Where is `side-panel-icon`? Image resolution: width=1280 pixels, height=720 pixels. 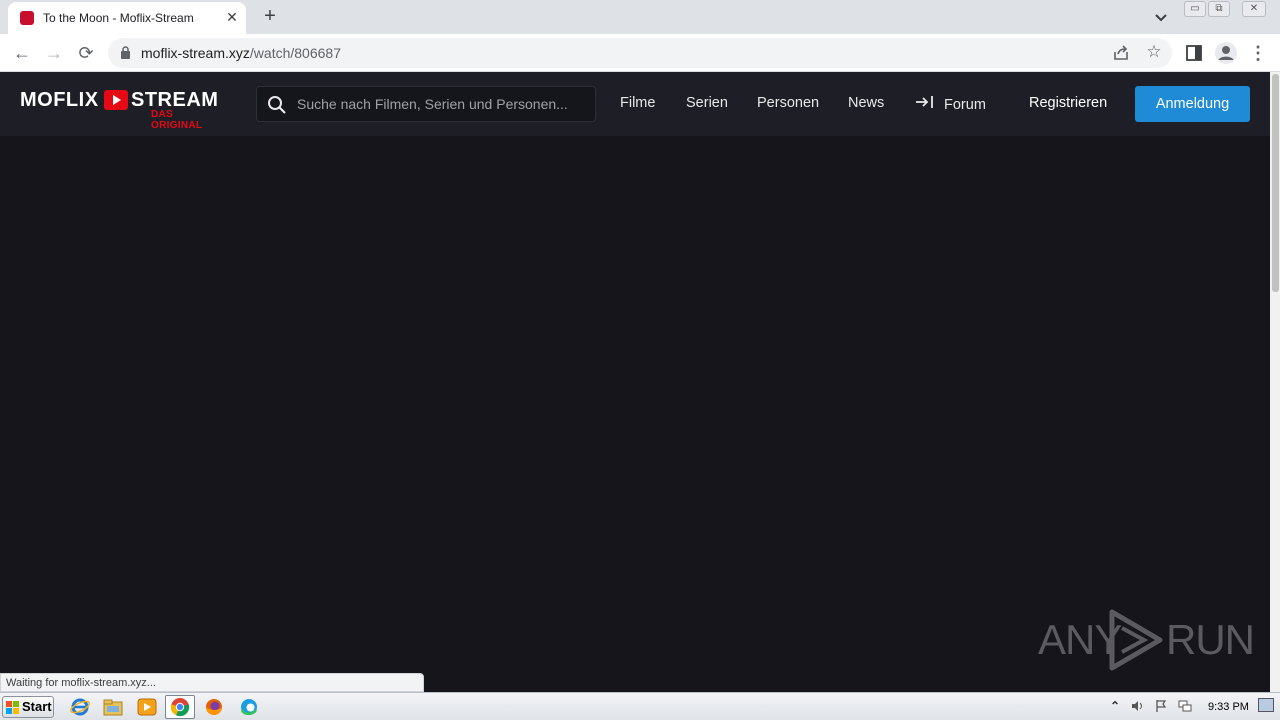
side-panel-icon is located at coordinates (1194, 53).